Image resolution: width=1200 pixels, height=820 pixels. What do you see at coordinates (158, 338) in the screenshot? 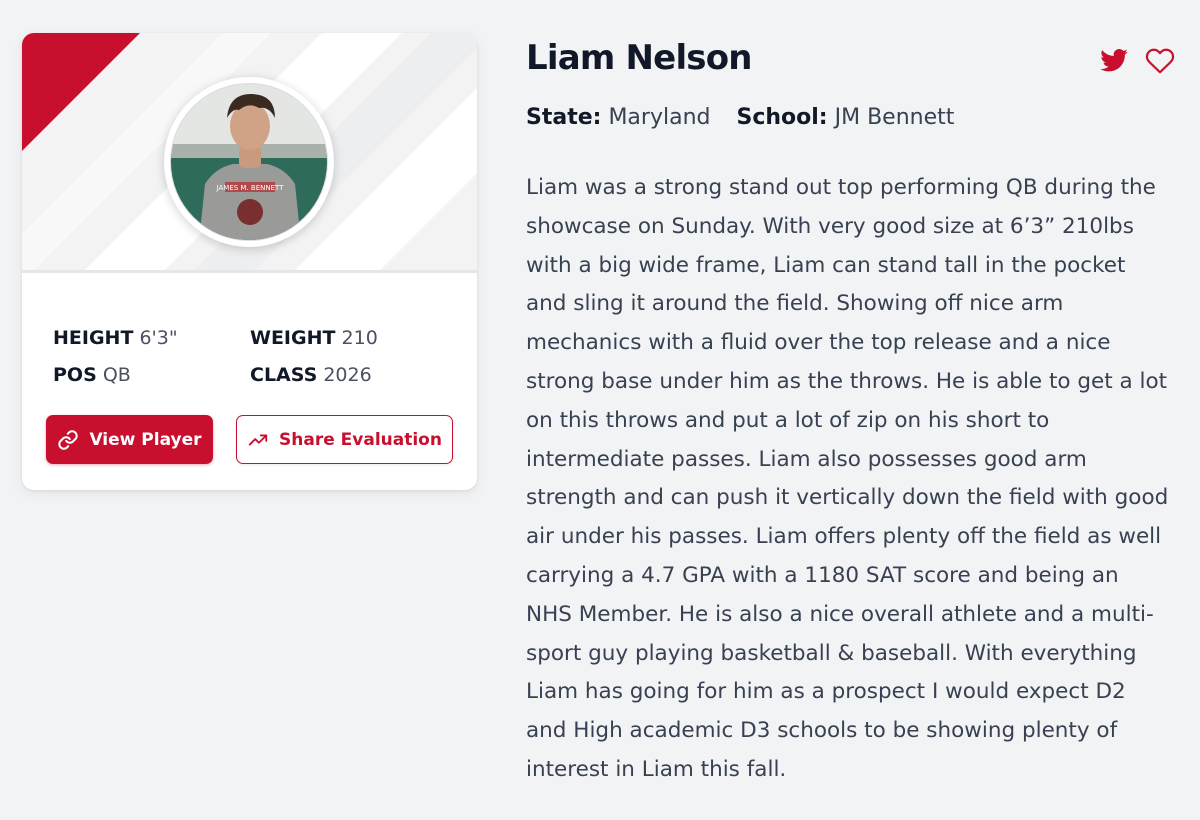
I see `stat-value: 6'3"` at bounding box center [158, 338].